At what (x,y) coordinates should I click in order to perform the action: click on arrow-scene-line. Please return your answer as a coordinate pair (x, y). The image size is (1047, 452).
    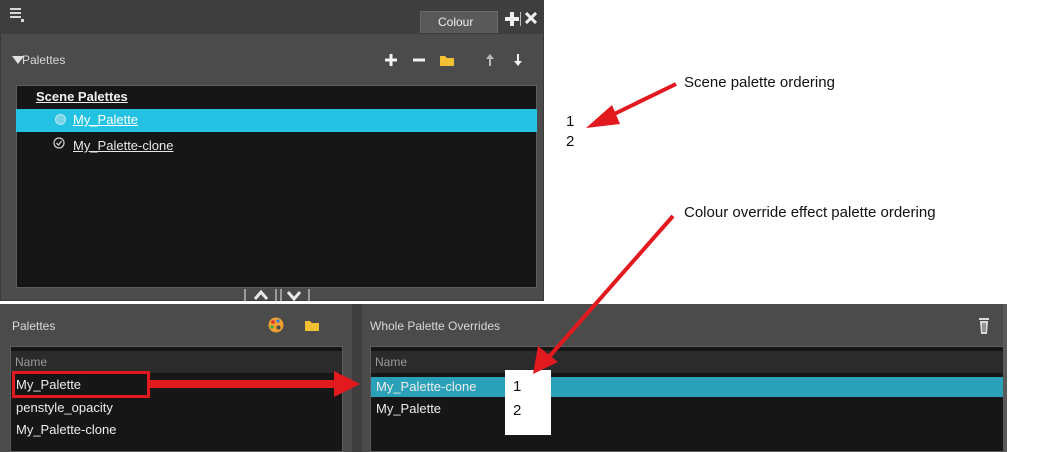
    Looking at the image, I should click on (642, 100).